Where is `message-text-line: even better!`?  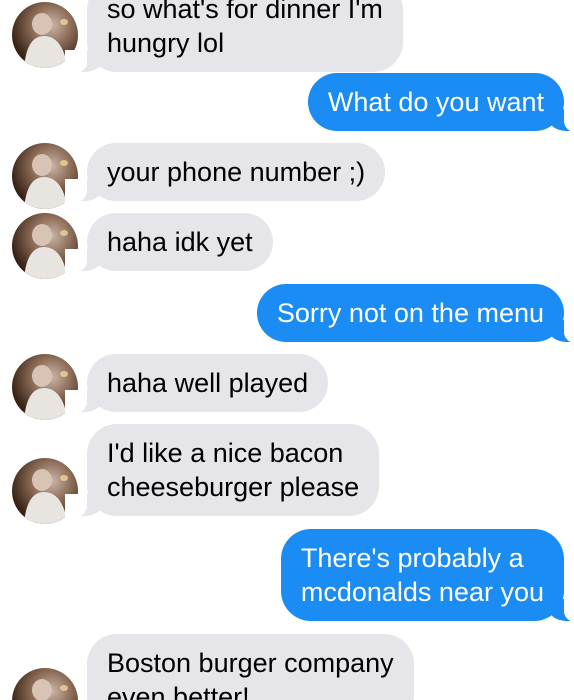 message-text-line: even better! is located at coordinates (178, 691).